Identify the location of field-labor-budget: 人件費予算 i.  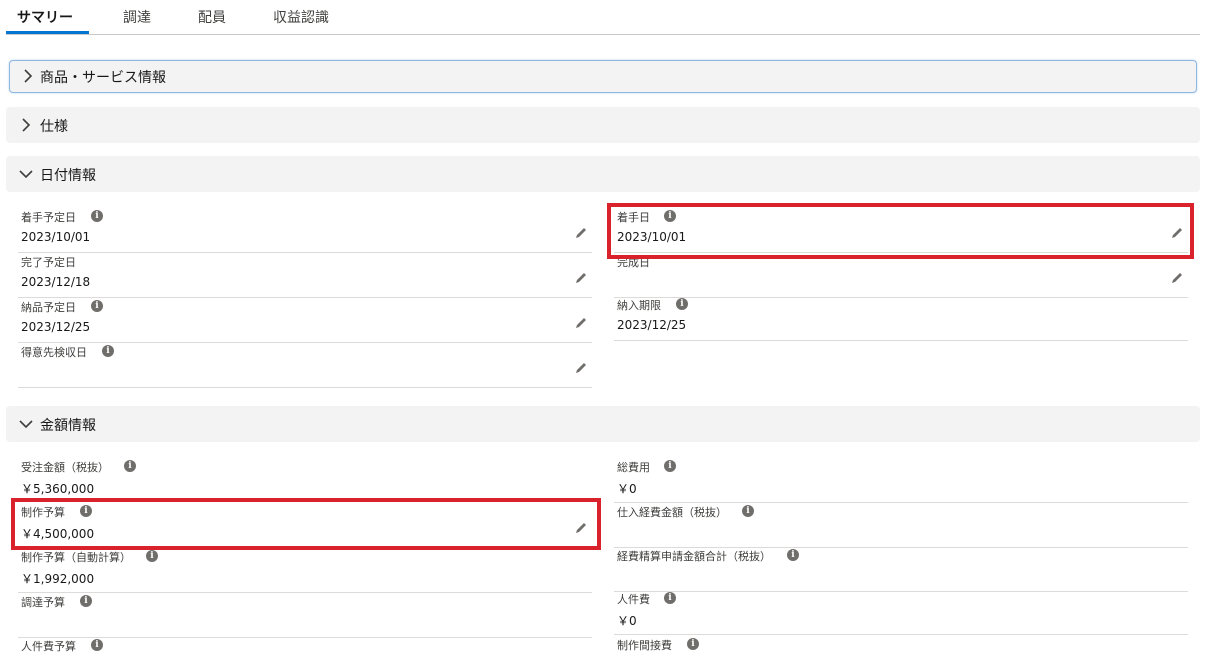
(305, 647).